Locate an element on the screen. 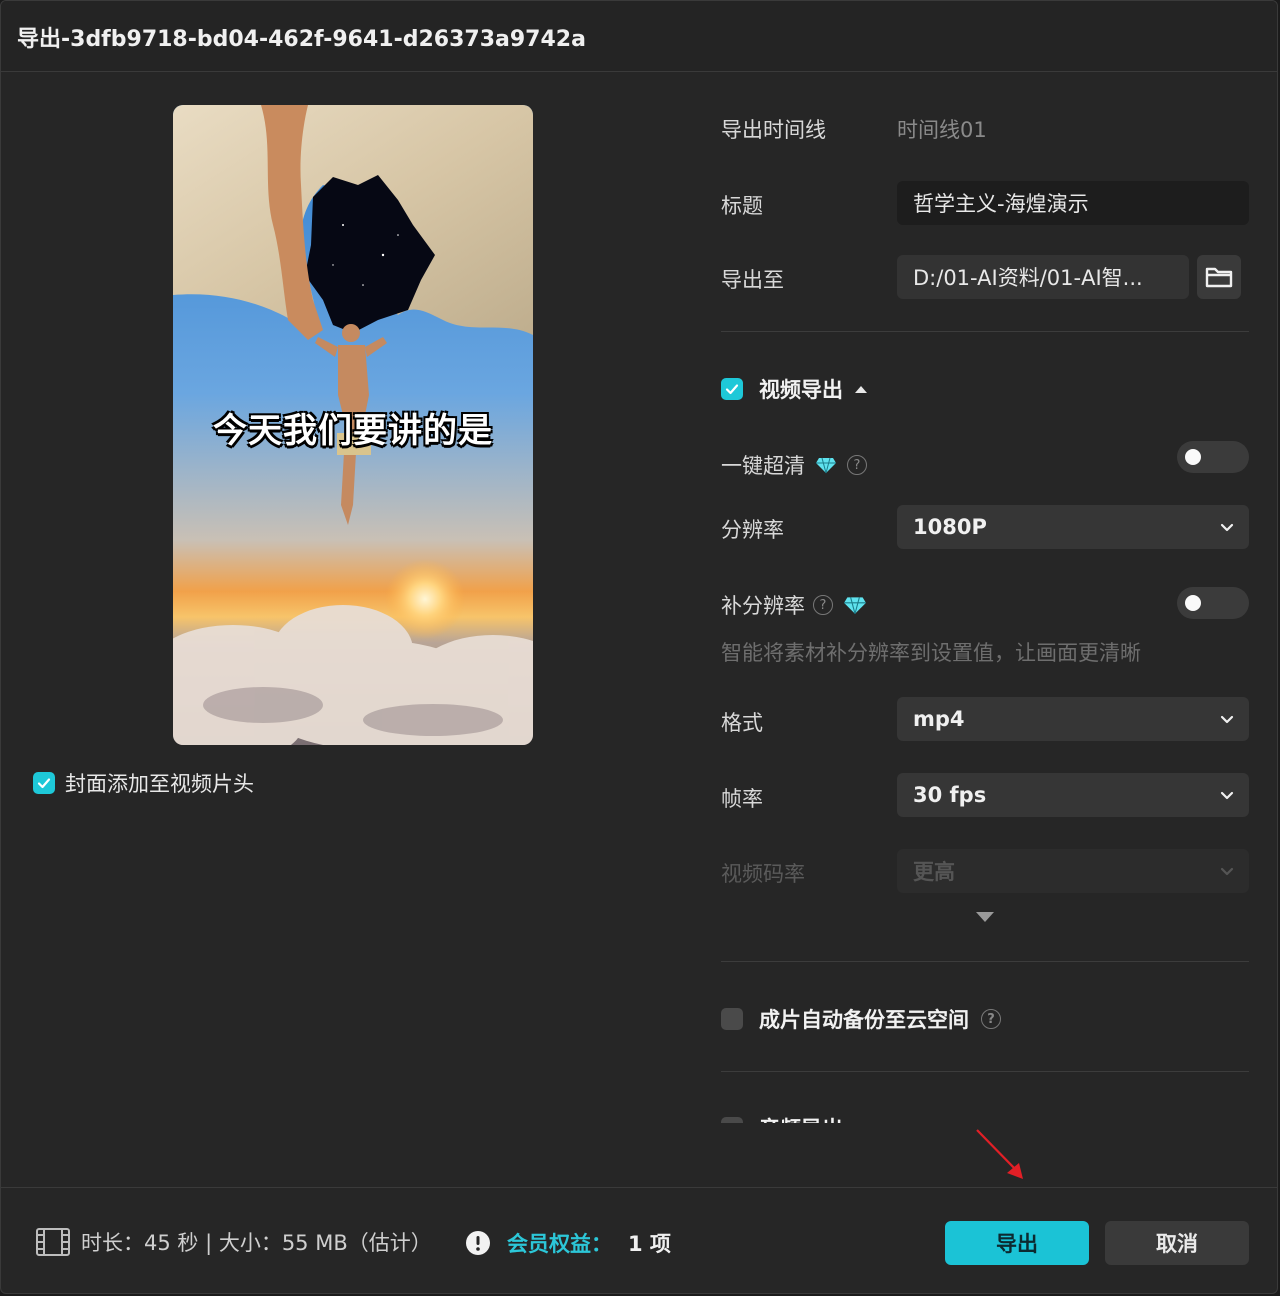 This screenshot has height=1296, width=1280. video-export-checkbox is located at coordinates (732, 389).